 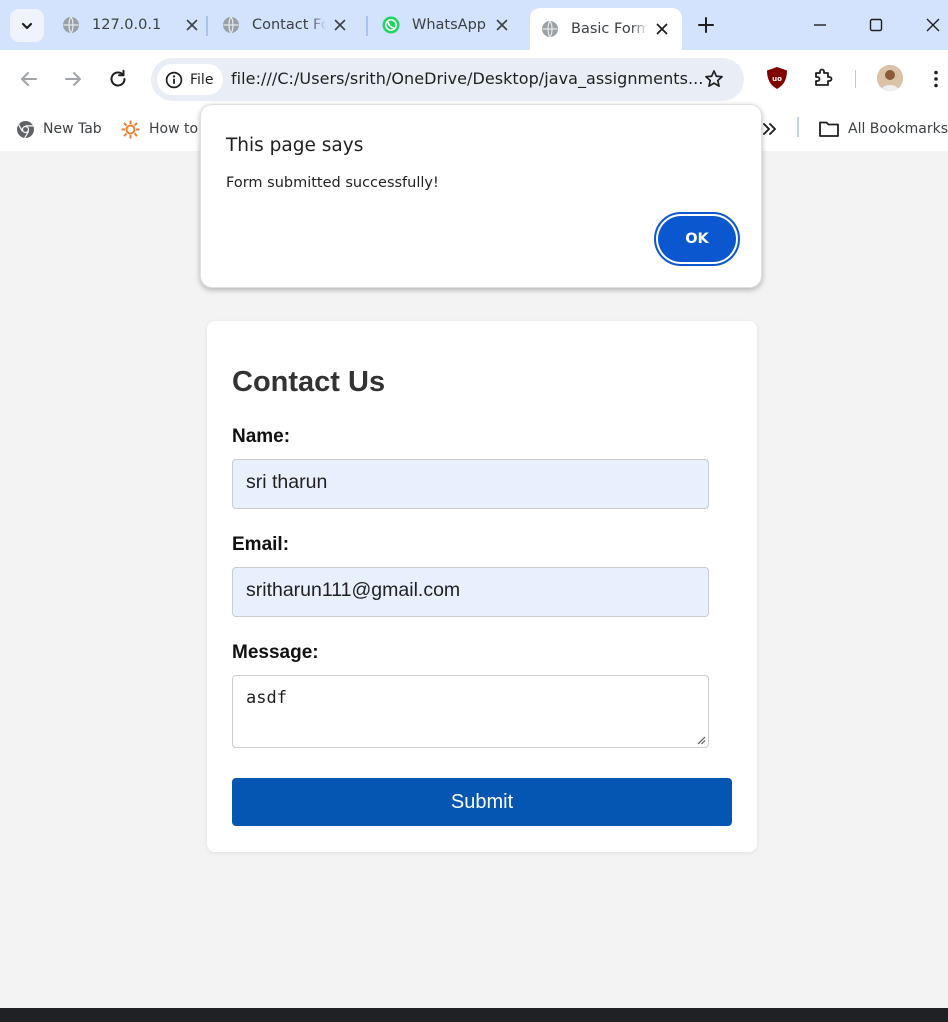 What do you see at coordinates (127, 25) in the screenshot?
I see `tab-title: 127.0.0.1` at bounding box center [127, 25].